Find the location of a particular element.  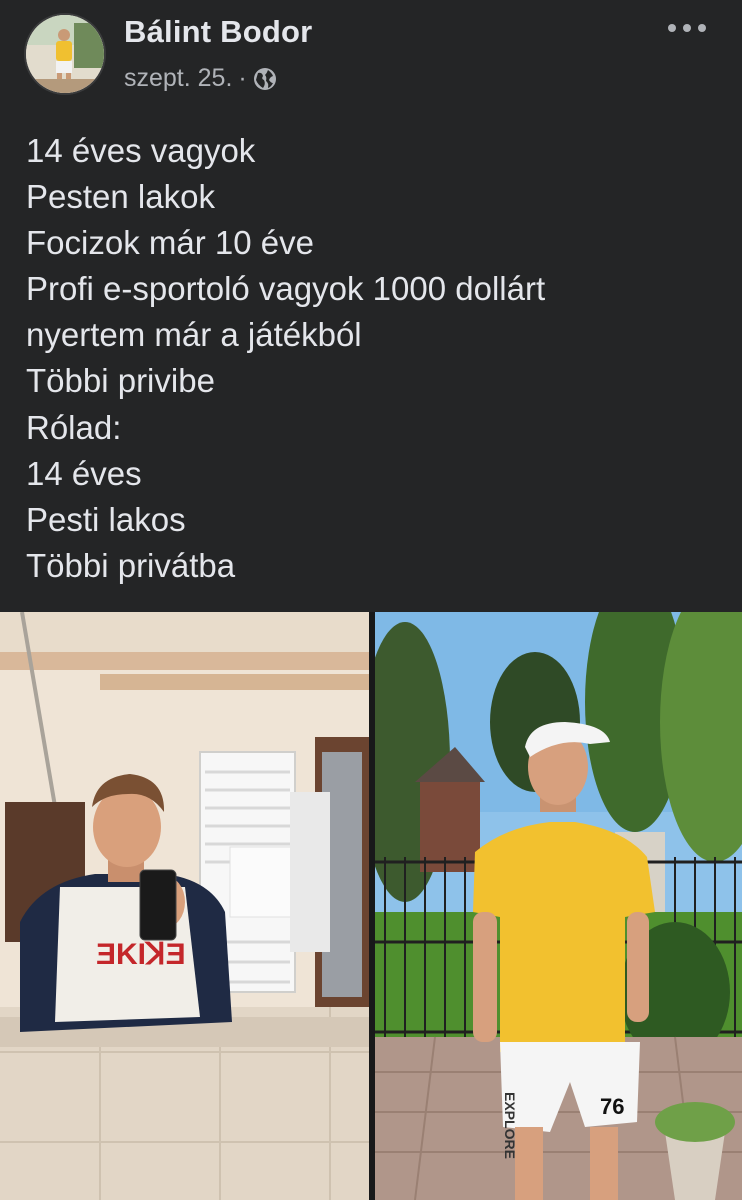

post-line: Profi e-sportoló vagyok 1000 dollárt is located at coordinates (286, 289).